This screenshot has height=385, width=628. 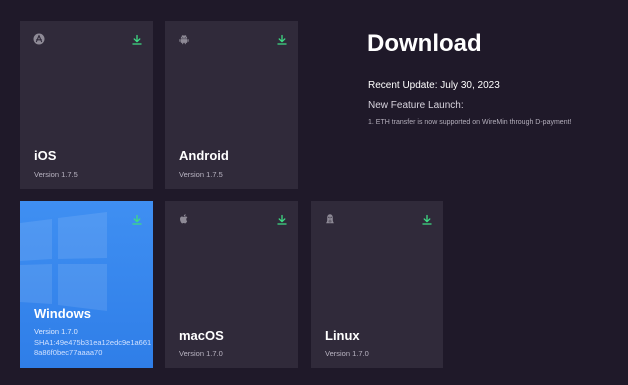 I want to click on page-title: Download, so click(x=424, y=43).